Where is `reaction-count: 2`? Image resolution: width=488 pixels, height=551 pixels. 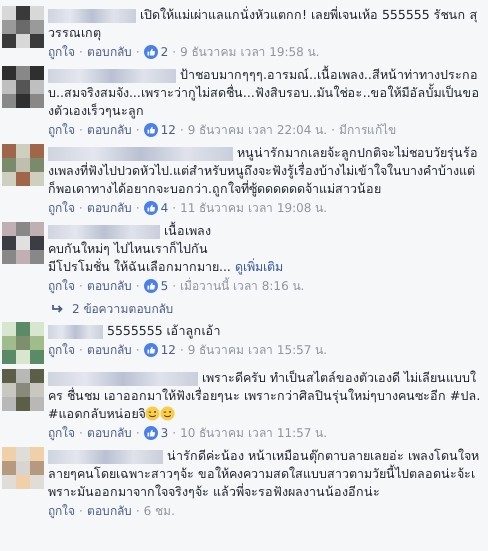
reaction-count: 2 is located at coordinates (164, 52).